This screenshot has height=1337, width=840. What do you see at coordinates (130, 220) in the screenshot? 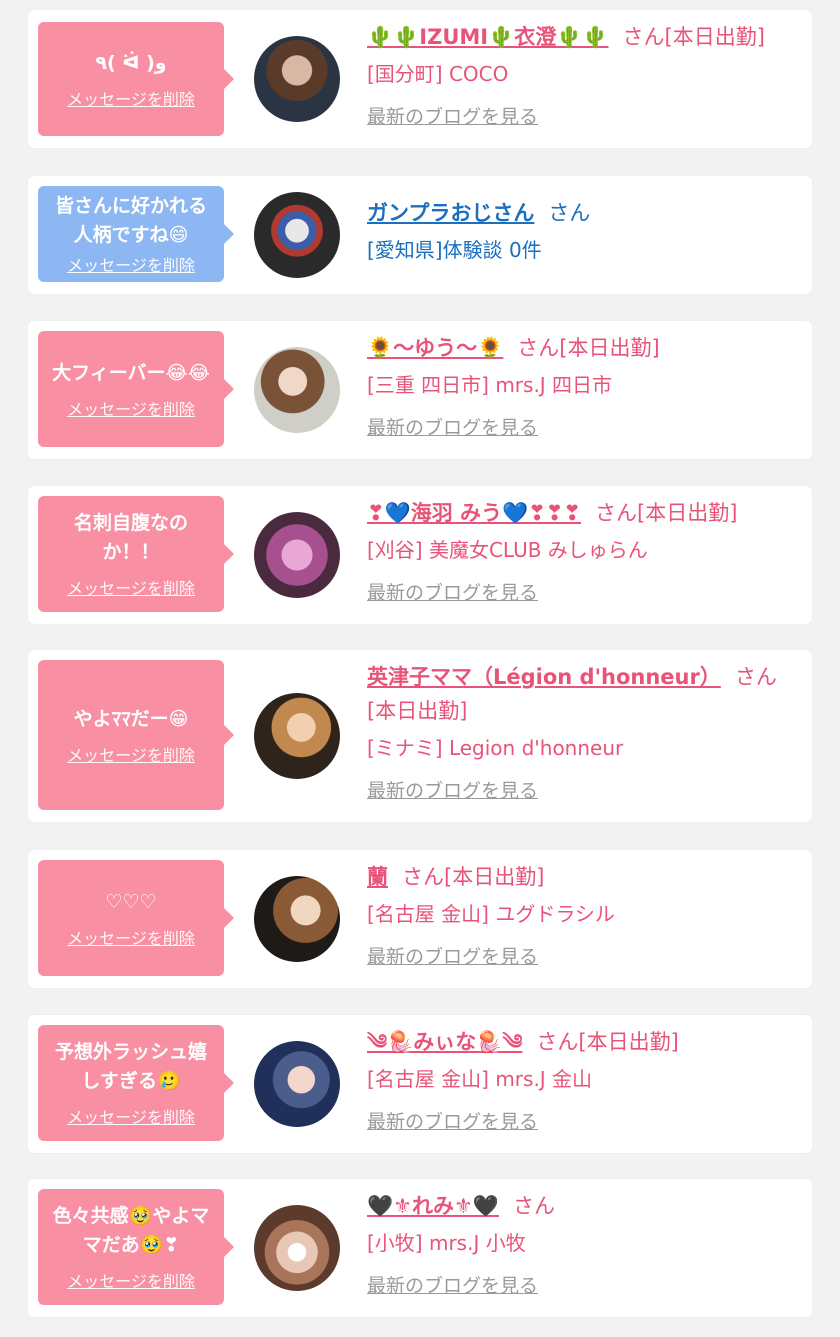
I see `message-text: 皆さんに好かれる人柄ですね😄` at bounding box center [130, 220].